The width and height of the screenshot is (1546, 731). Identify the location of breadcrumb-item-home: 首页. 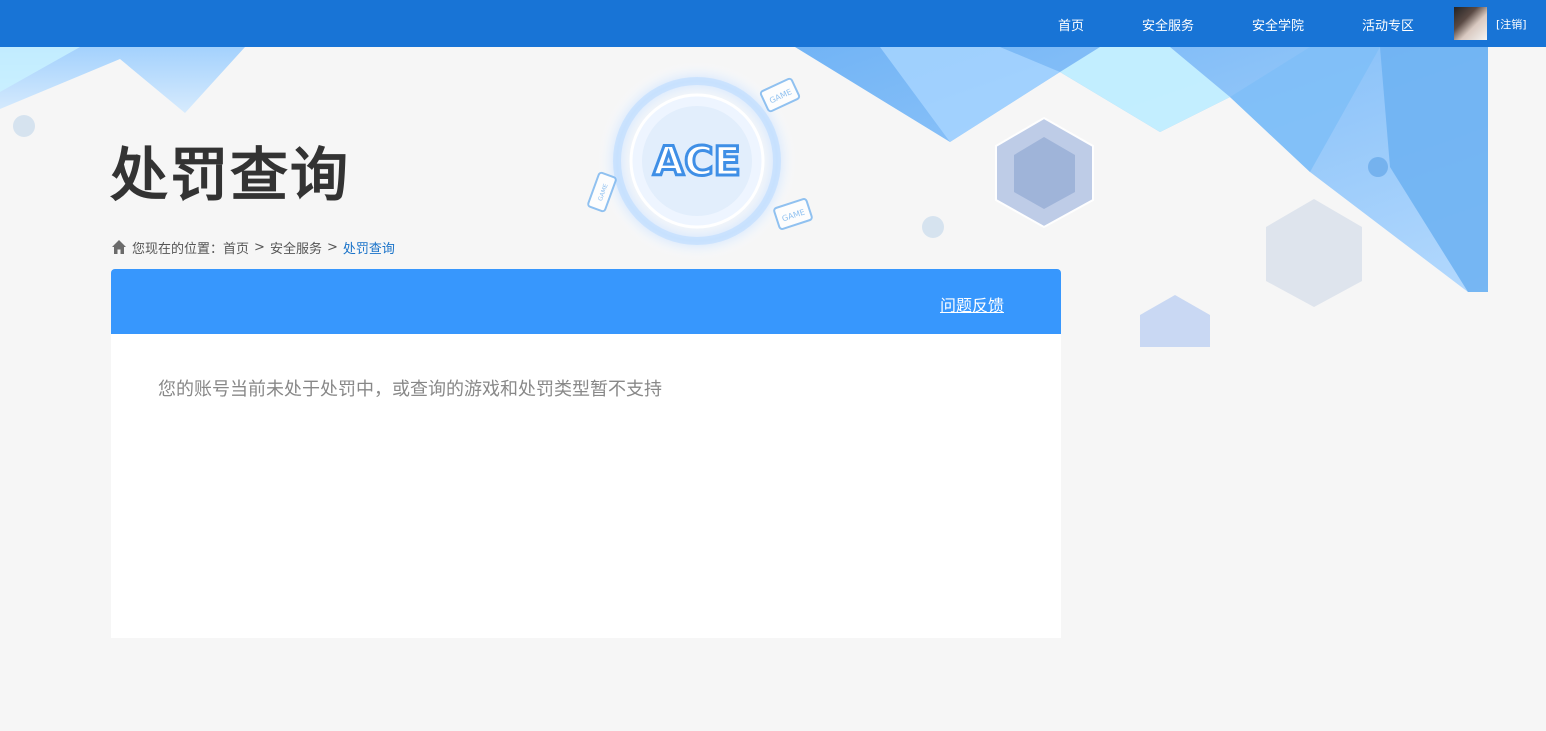
(236, 247).